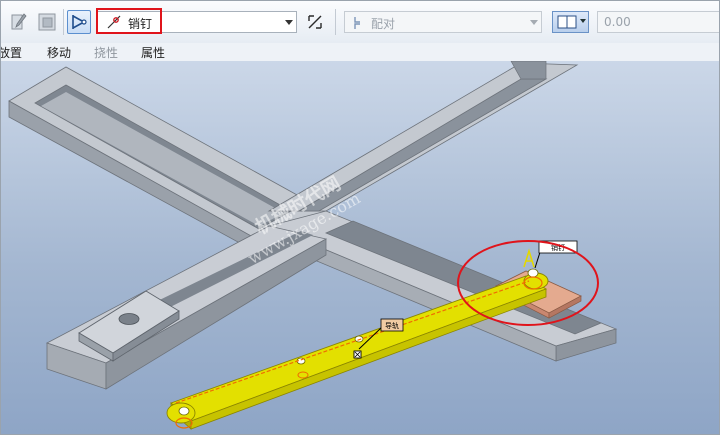  Describe the element at coordinates (19, 22) in the screenshot. I see `user-defined-connection-icon` at that location.